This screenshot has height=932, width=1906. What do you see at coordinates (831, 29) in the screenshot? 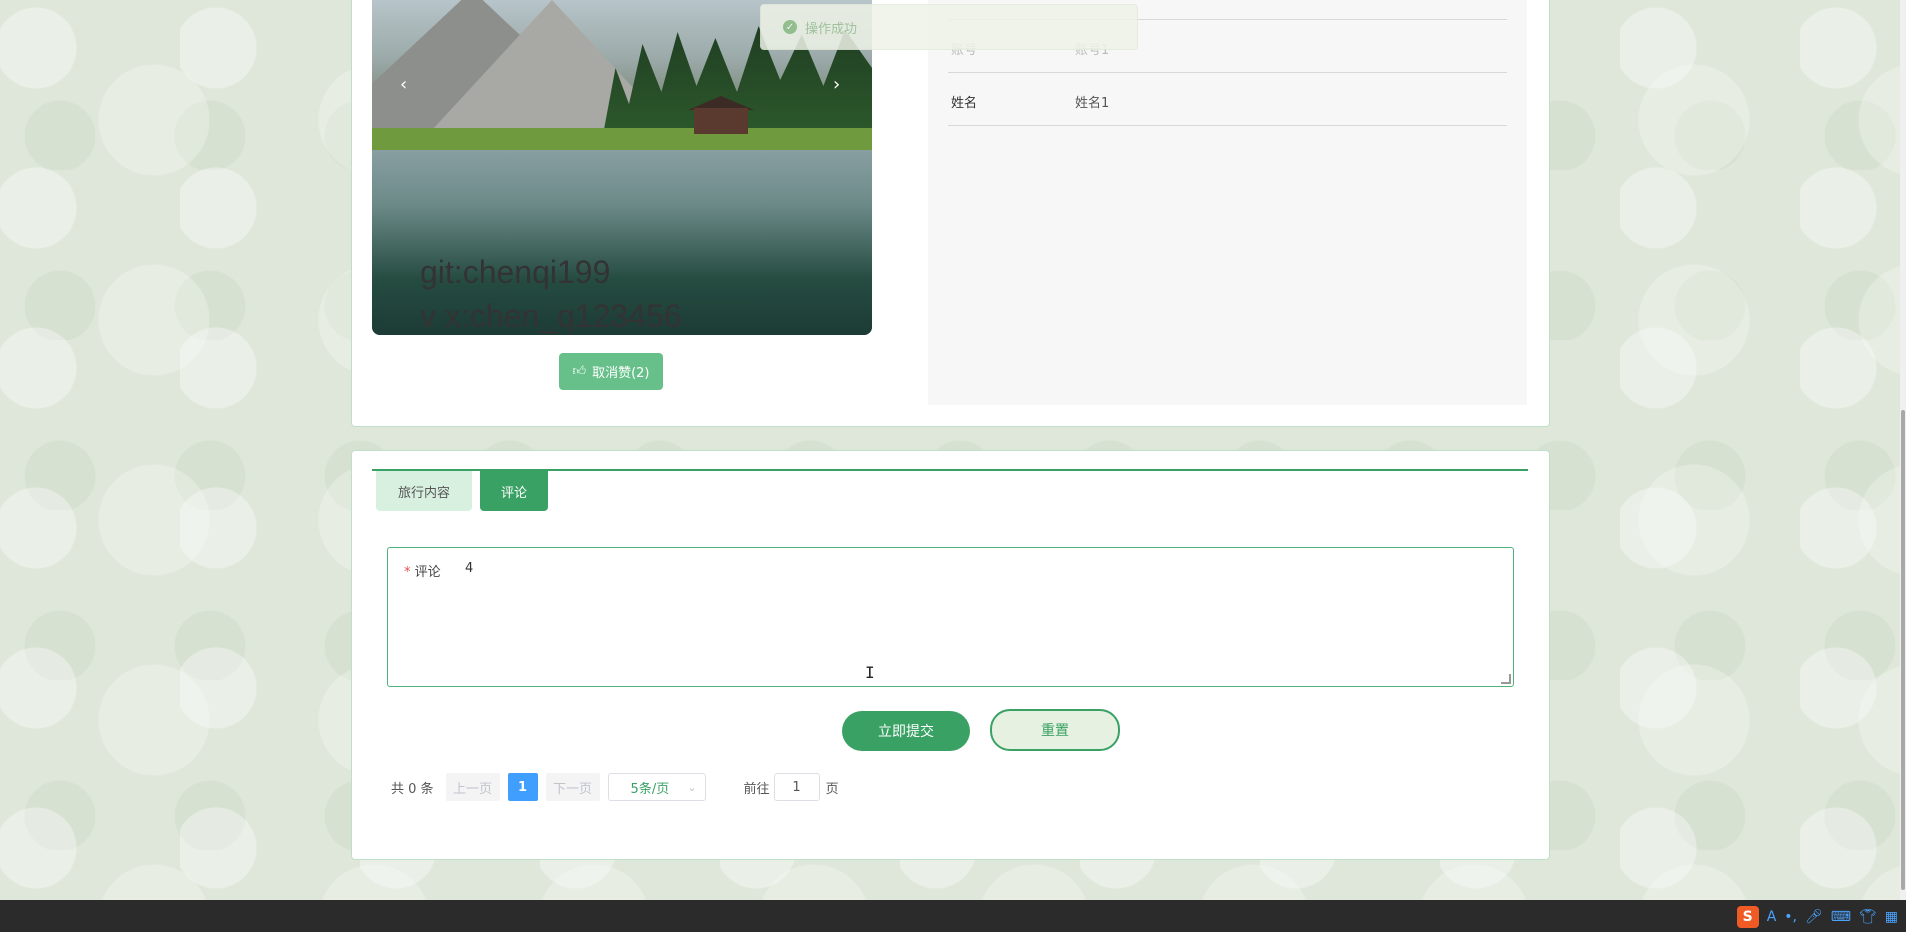
I see `toast-message: 操作成功` at bounding box center [831, 29].